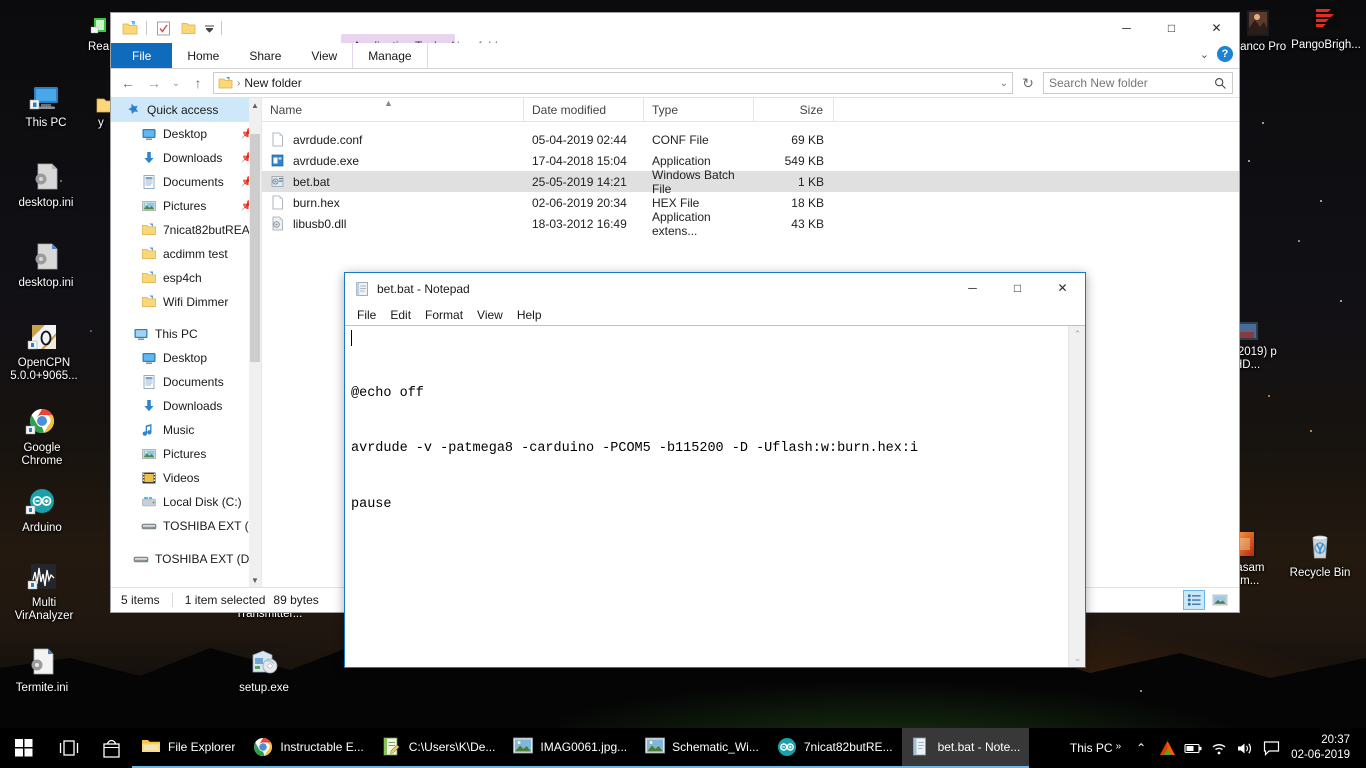  Describe the element at coordinates (1017, 288) in the screenshot. I see `notepad-window-controls: ─ □ ✕` at that location.